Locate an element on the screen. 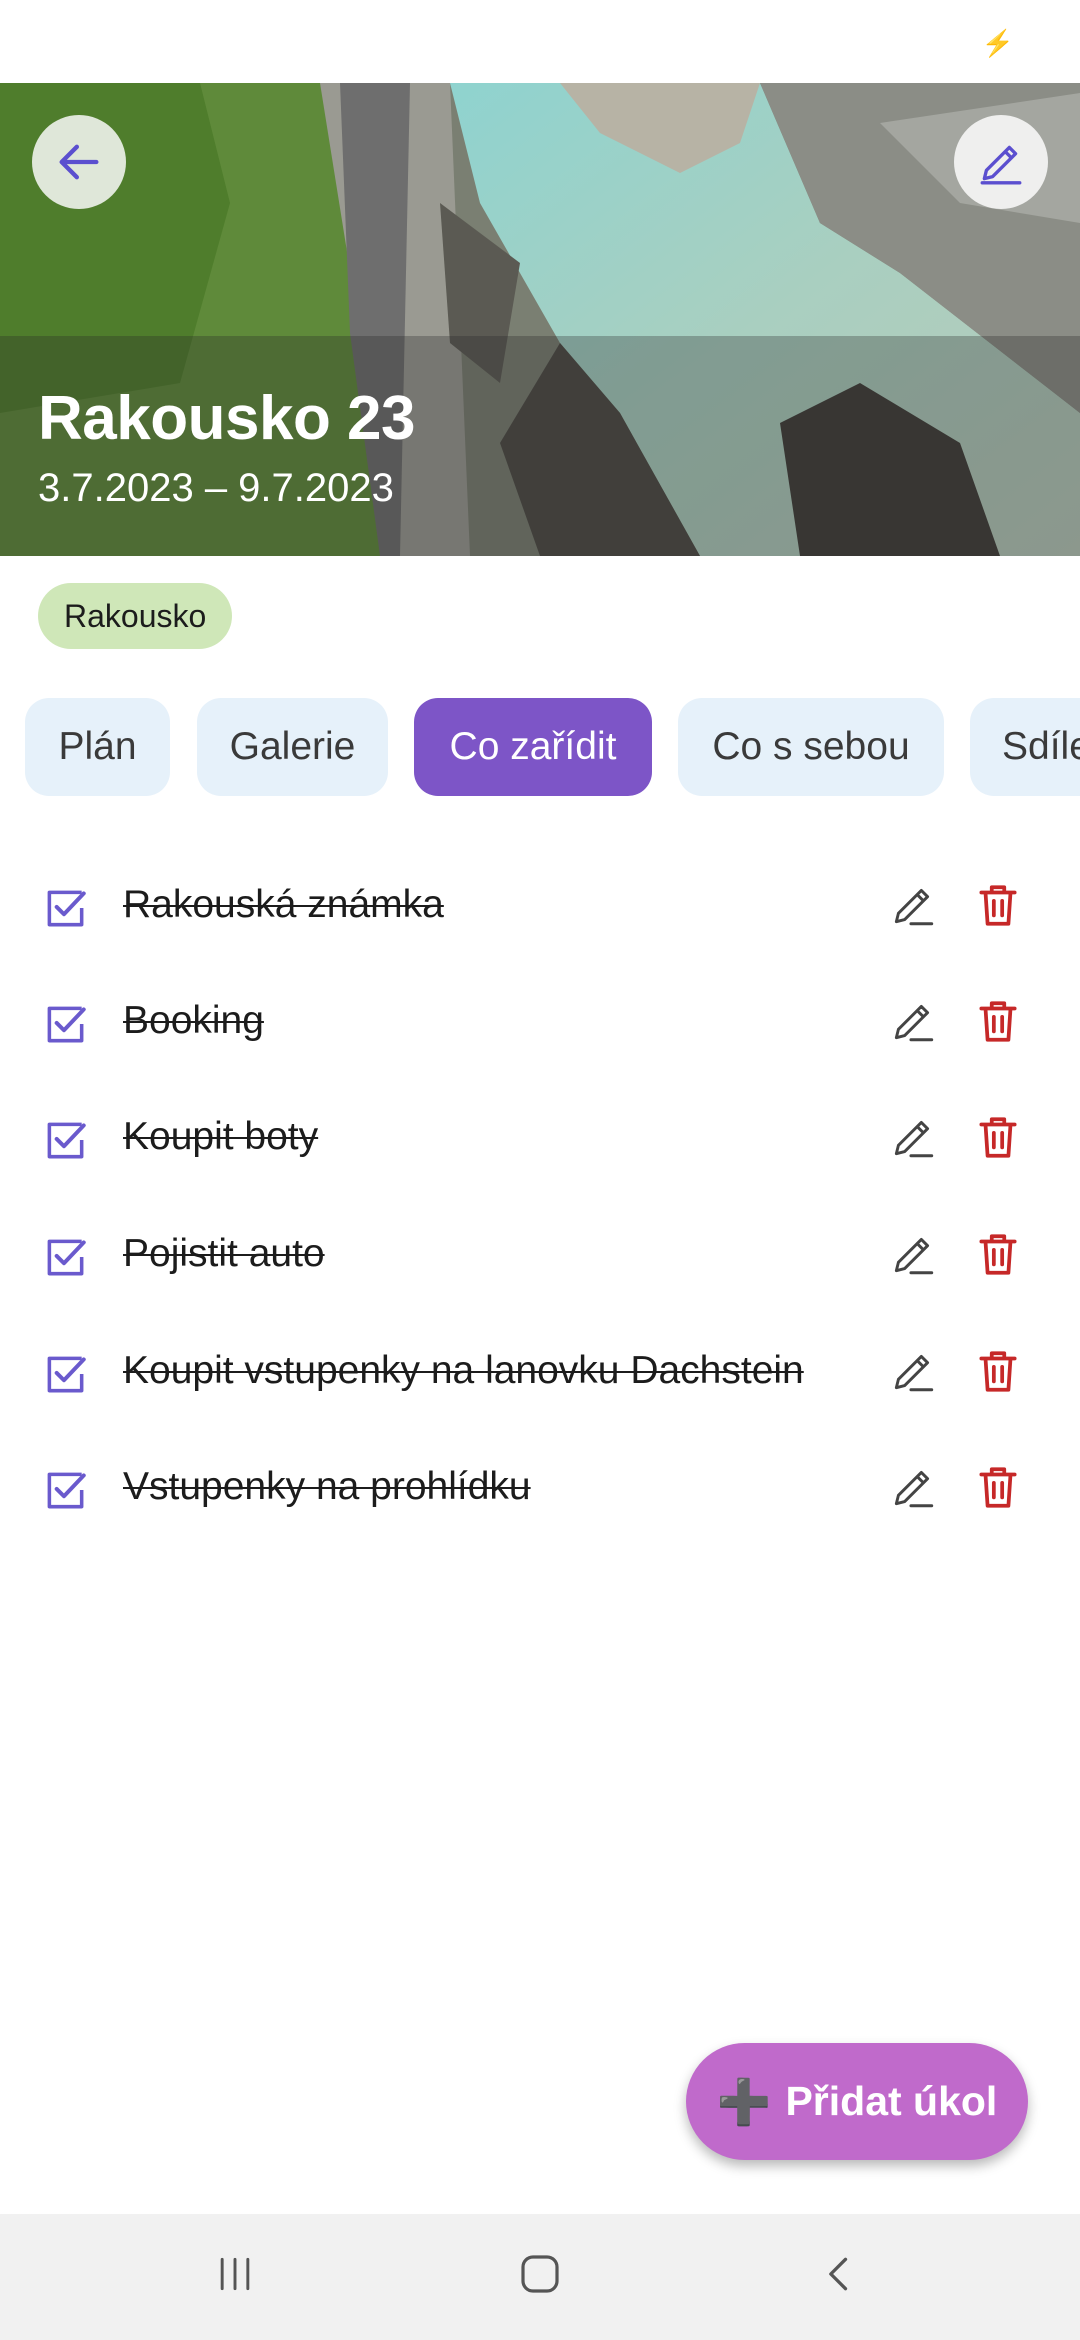 Image resolution: width=1080 pixels, height=2340 pixels. system-back-icon is located at coordinates (840, 2274).